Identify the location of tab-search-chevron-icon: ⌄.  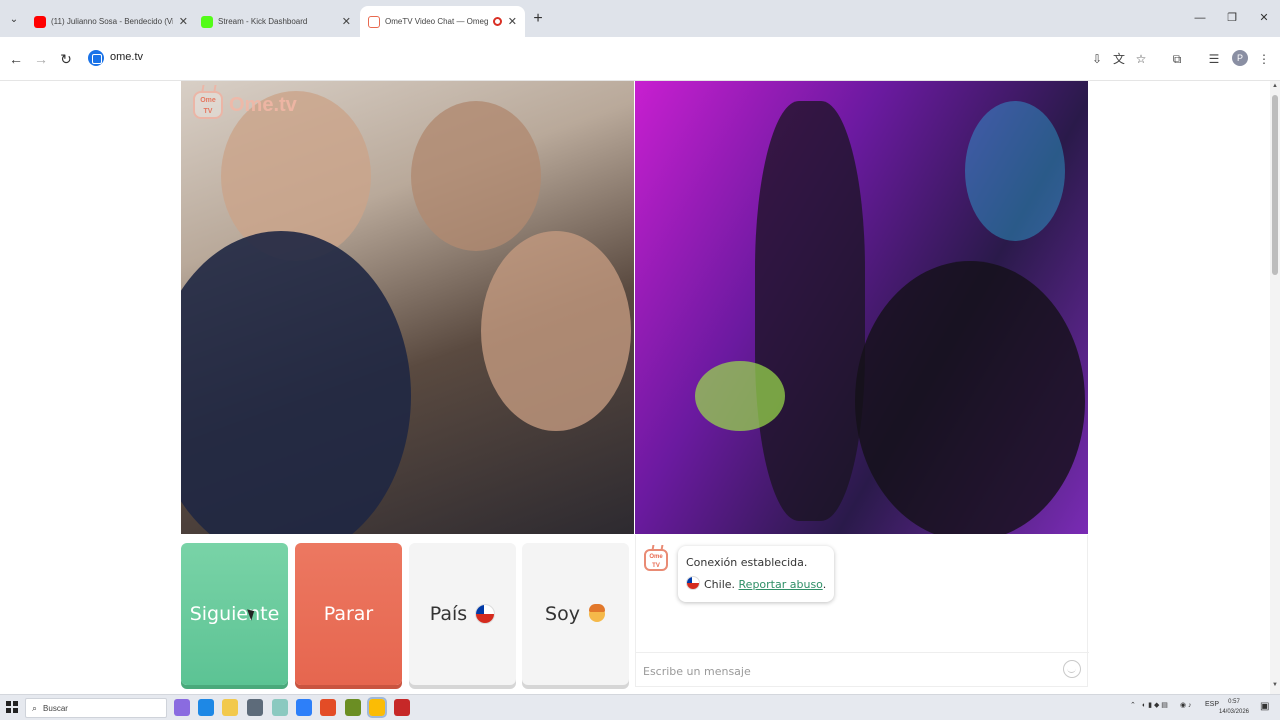
(14, 19).